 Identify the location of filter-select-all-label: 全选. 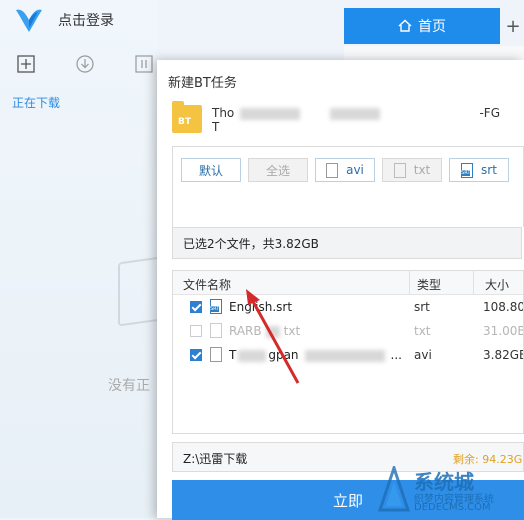
(277, 170).